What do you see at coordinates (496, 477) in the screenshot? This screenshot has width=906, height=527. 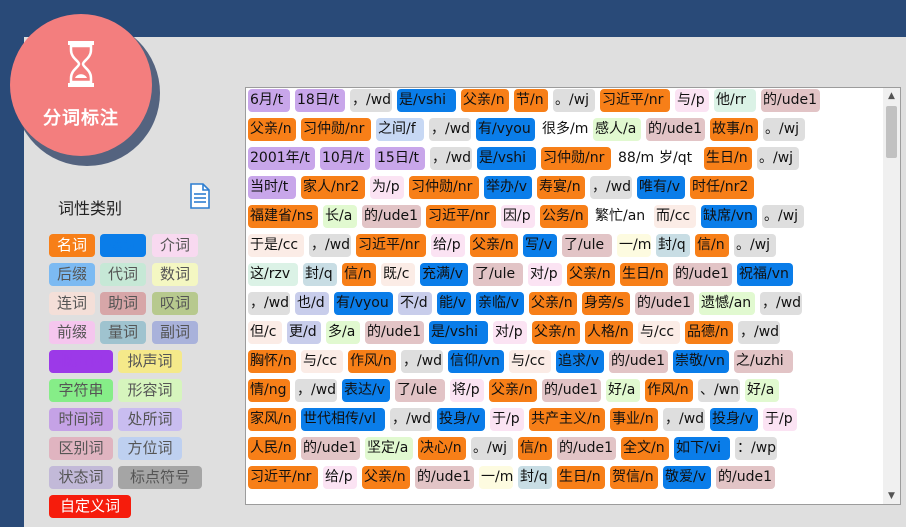 I see `token-chip: 一/m` at bounding box center [496, 477].